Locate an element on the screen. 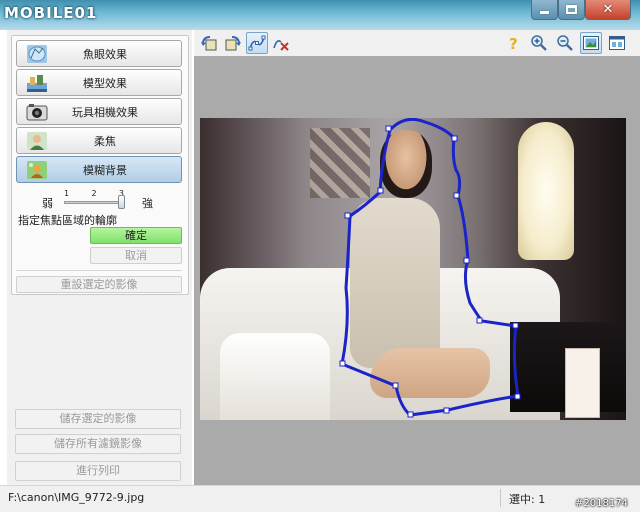  maximize-icon is located at coordinates (571, 9).